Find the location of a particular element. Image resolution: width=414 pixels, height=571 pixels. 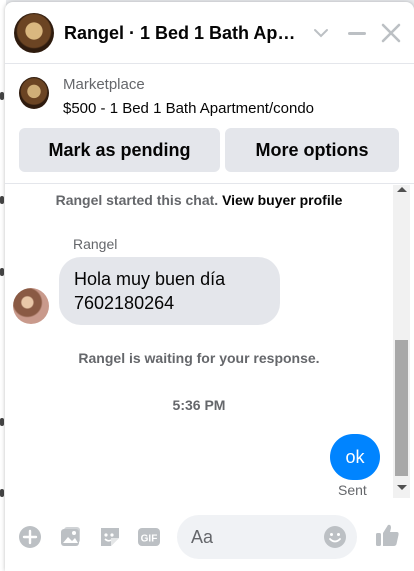

photo-icon is located at coordinates (70, 537).